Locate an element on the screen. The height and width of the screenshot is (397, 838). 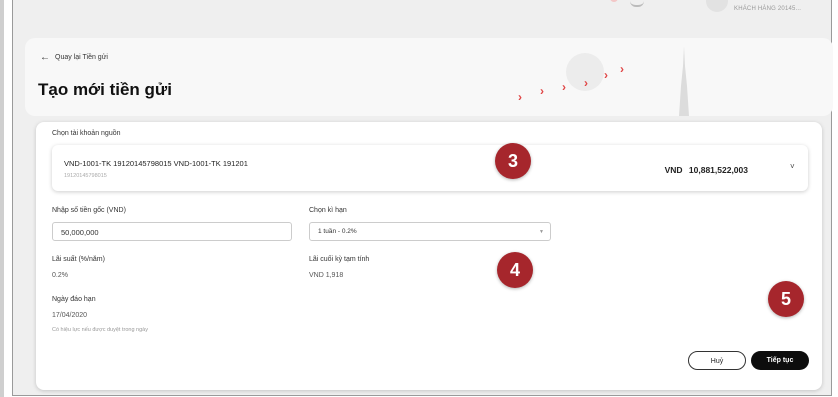
step-badge: 3 is located at coordinates (513, 161).